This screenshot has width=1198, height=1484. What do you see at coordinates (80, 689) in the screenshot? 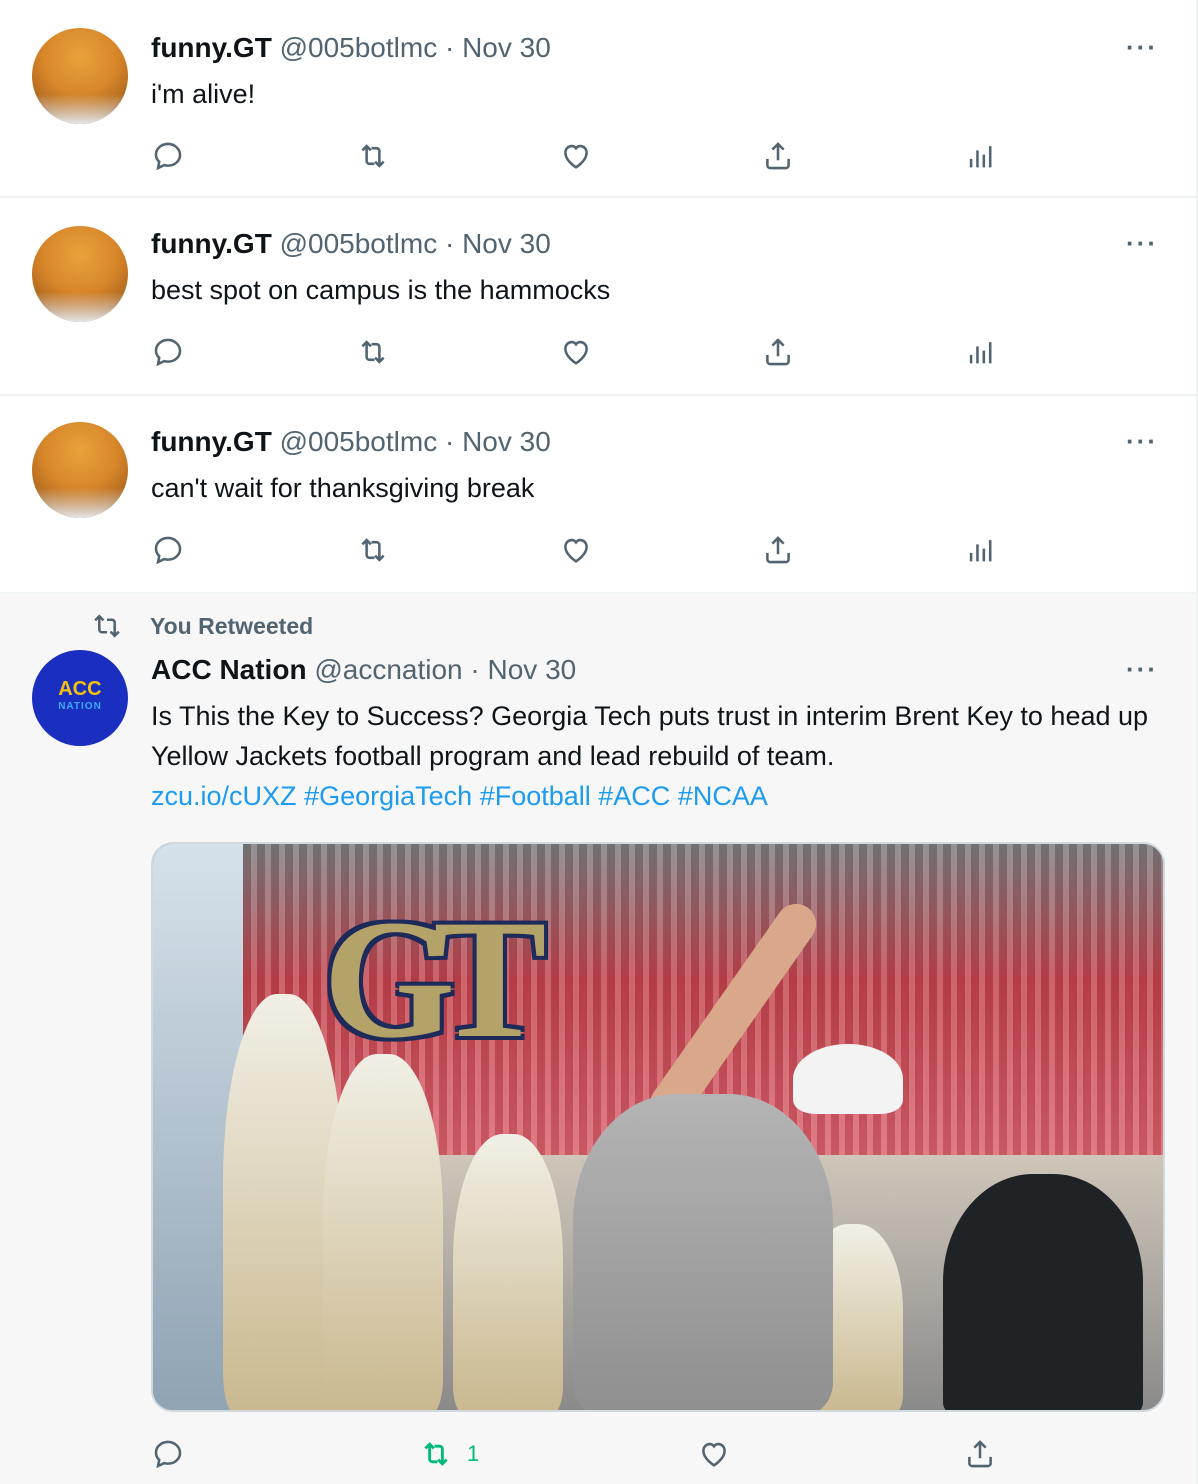
I see `acc-logo-text: ACC` at bounding box center [80, 689].